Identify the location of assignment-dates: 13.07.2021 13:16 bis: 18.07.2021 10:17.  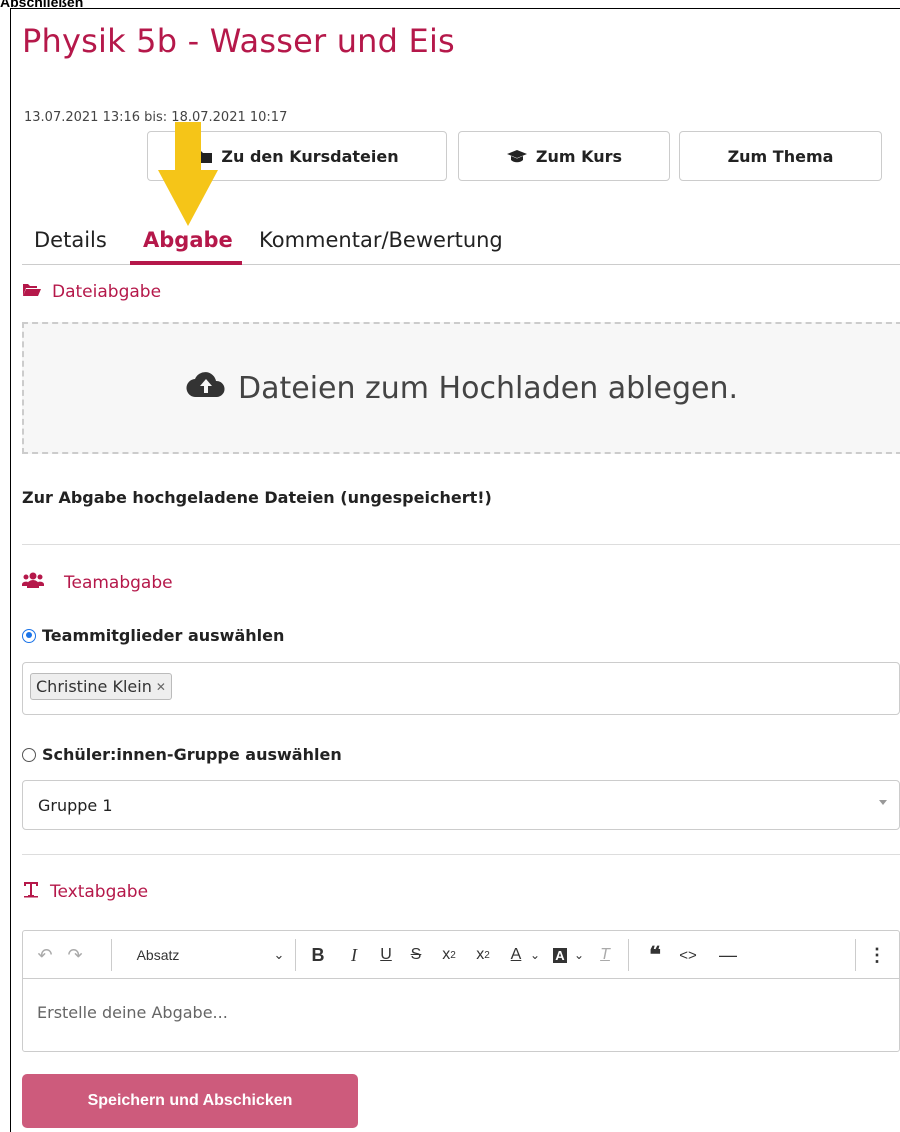
(156, 117).